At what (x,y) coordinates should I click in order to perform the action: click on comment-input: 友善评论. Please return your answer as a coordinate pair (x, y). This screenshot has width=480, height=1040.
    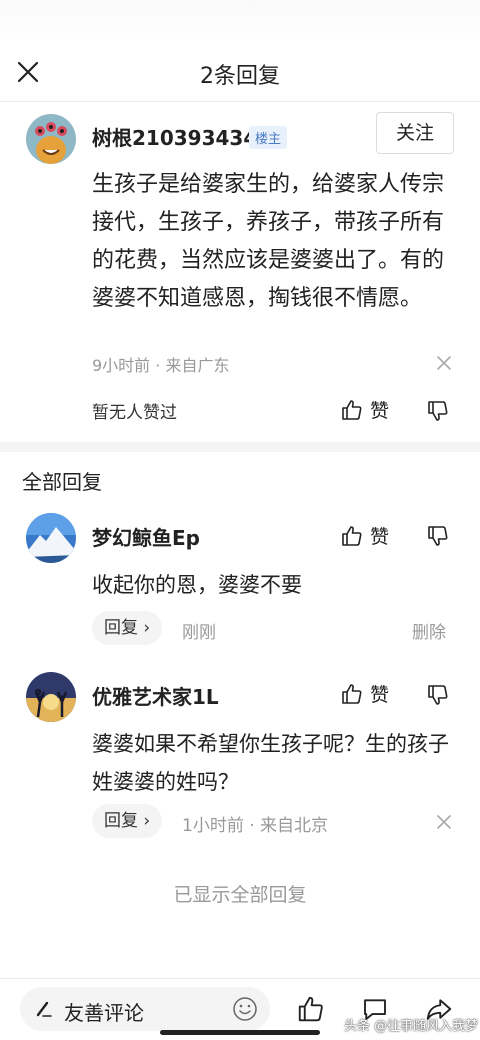
    Looking at the image, I should click on (145, 1009).